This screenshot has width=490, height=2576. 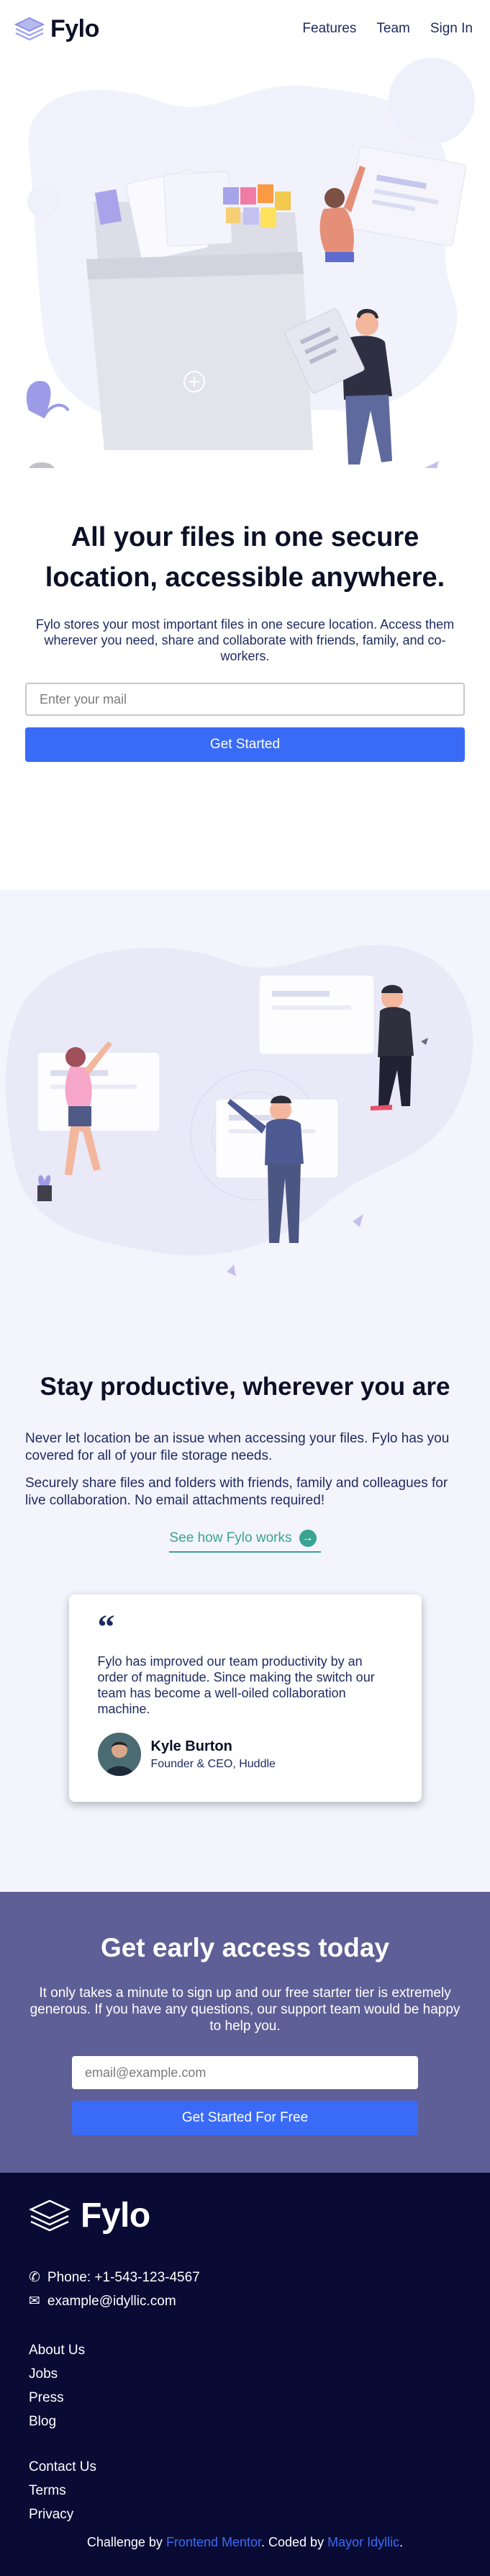 I want to click on nav-team: Team, so click(x=393, y=29).